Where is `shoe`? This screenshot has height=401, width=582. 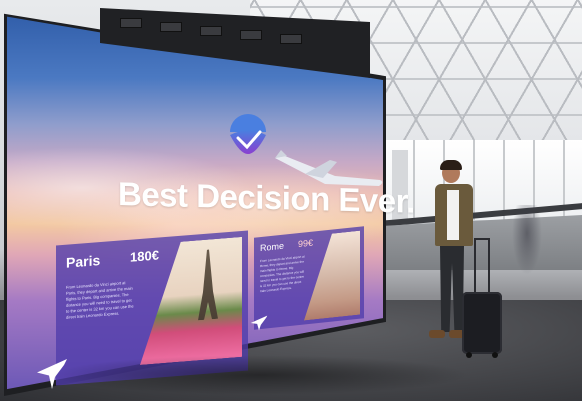 shoe is located at coordinates (437, 334).